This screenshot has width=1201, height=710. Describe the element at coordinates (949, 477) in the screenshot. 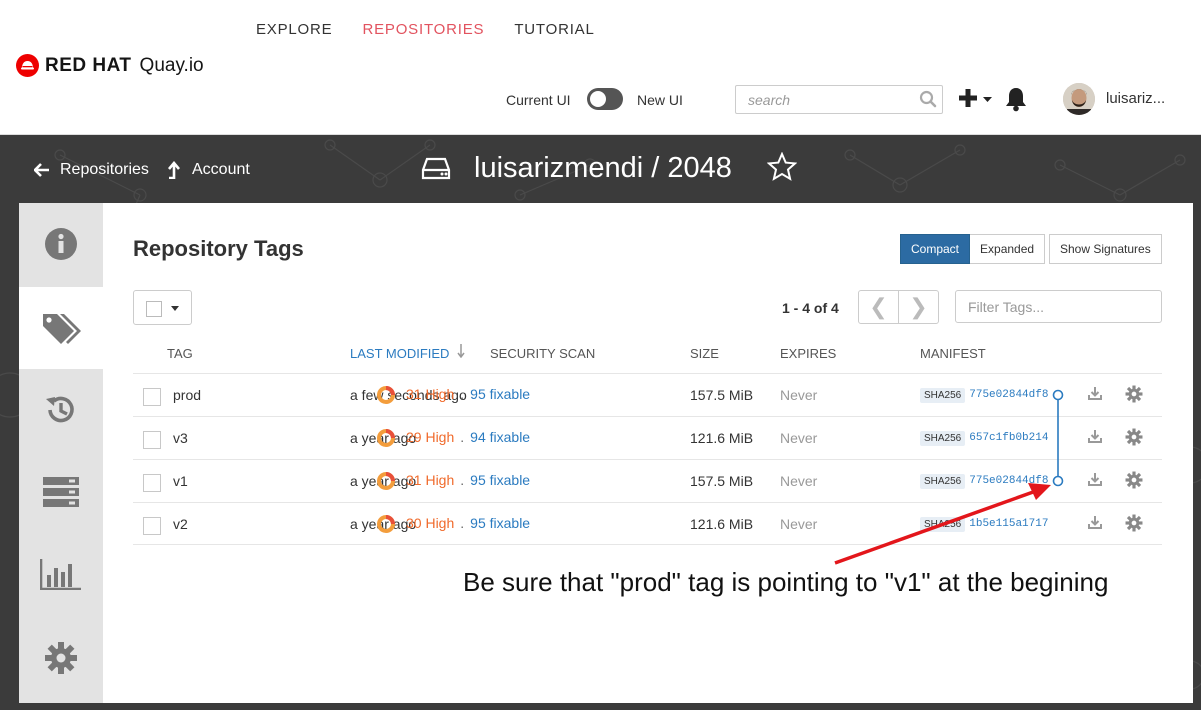

I see `annotation-overlay` at that location.